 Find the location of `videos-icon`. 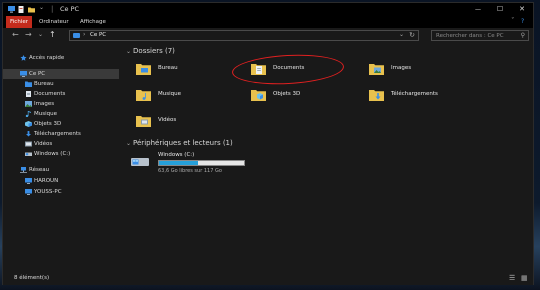

videos-icon is located at coordinates (28, 144).